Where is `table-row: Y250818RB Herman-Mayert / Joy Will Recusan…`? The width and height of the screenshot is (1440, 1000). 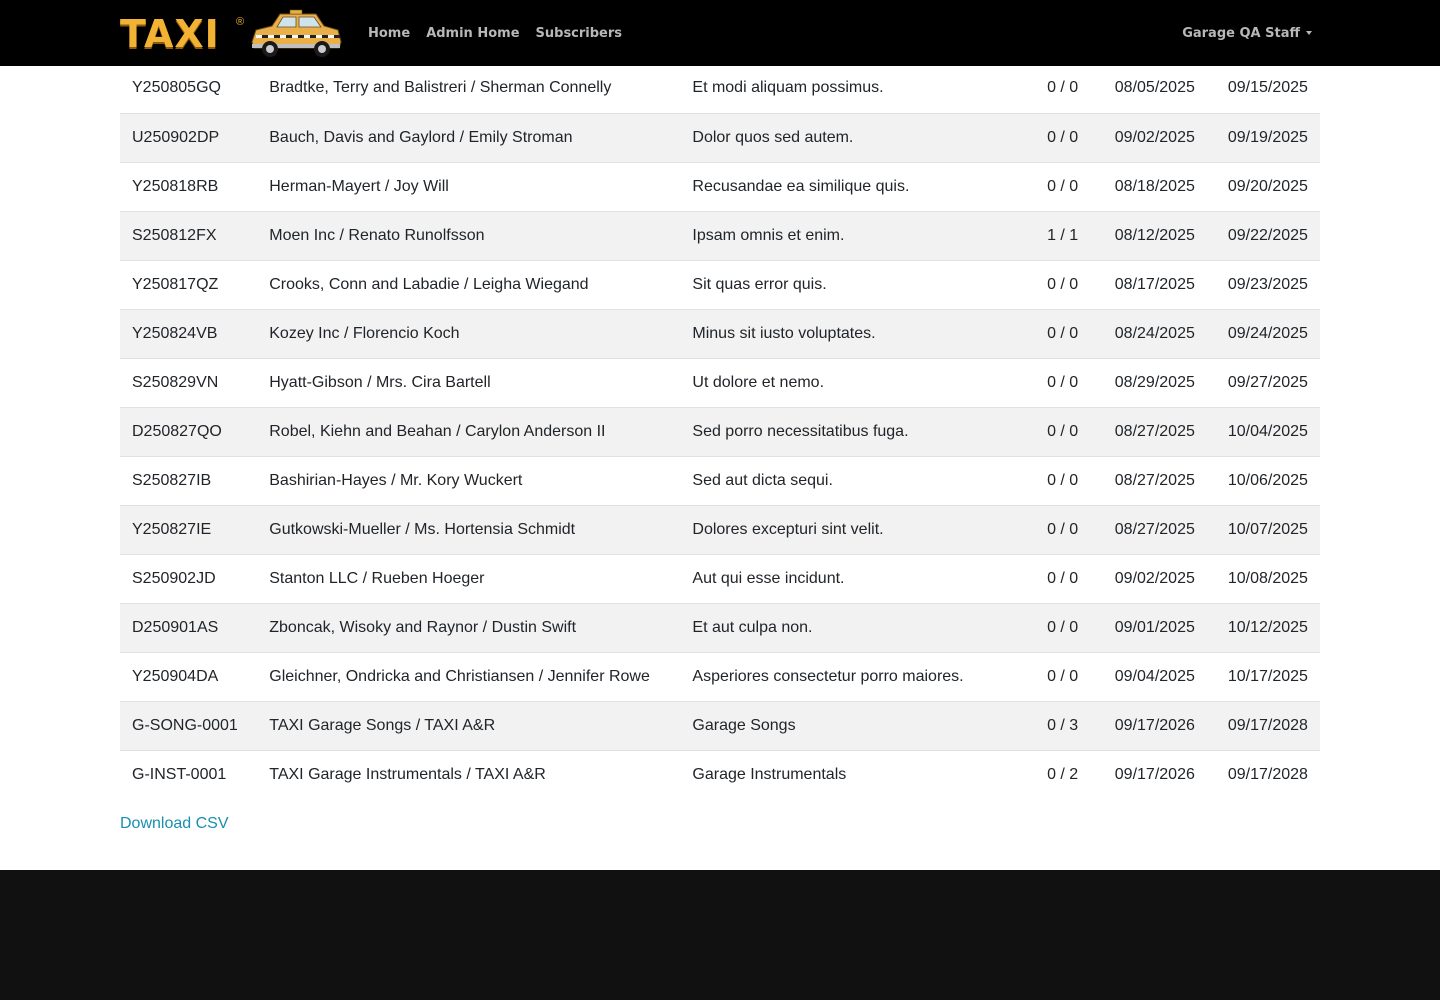 table-row: Y250818RB Herman-Mayert / Joy Will Recusan… is located at coordinates (720, 186).